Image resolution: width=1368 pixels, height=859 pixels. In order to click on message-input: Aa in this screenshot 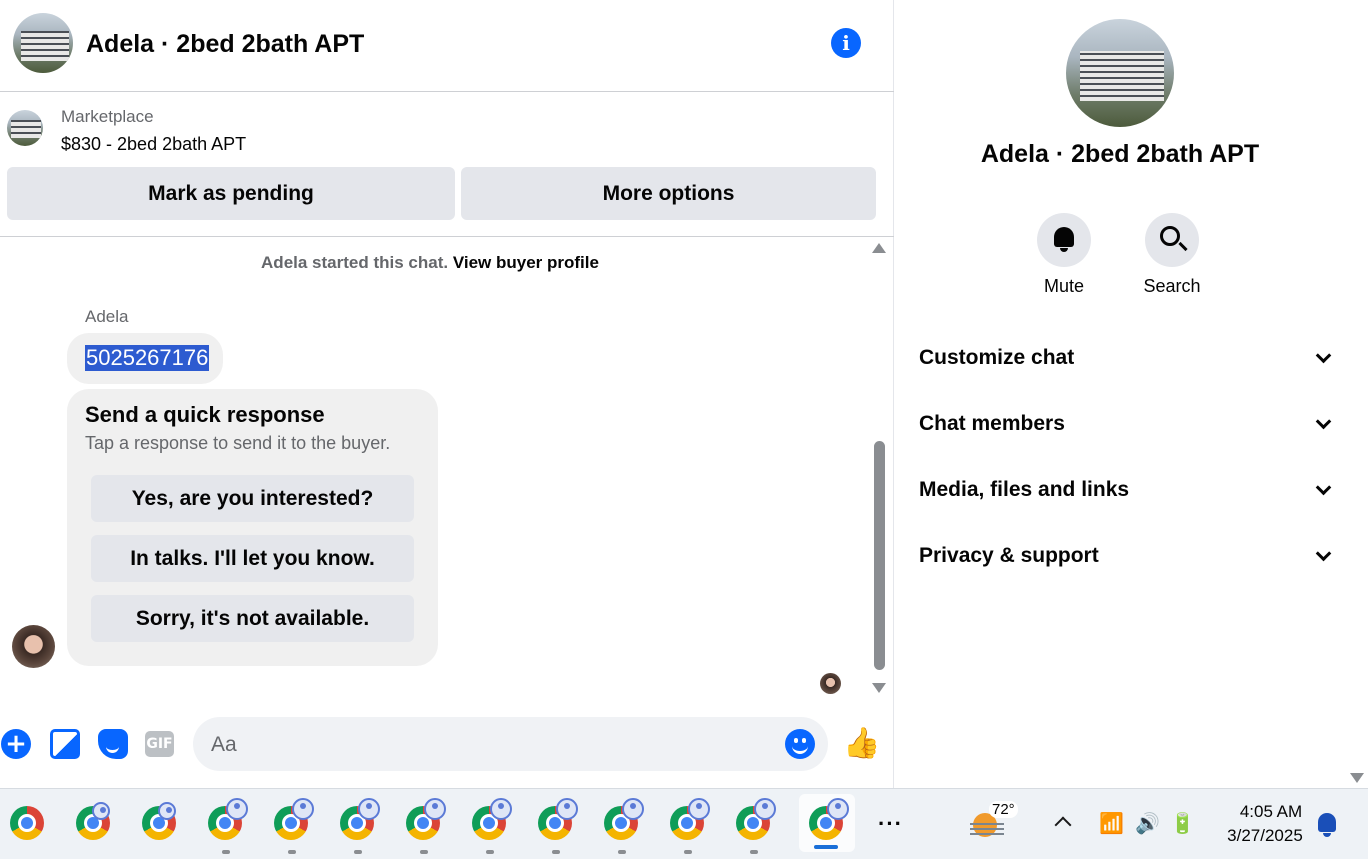, I will do `click(510, 744)`.